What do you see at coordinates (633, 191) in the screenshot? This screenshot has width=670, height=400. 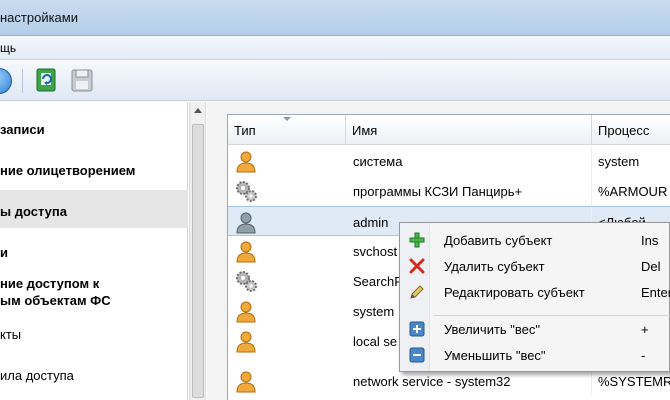 I see `row-process: %ARMOUR` at bounding box center [633, 191].